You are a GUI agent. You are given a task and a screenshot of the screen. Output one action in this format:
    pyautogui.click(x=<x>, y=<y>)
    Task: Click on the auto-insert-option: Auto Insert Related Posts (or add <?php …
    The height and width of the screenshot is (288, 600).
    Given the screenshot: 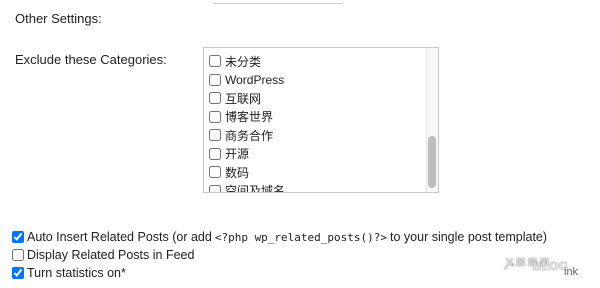 What is the action you would take?
    pyautogui.click(x=279, y=237)
    